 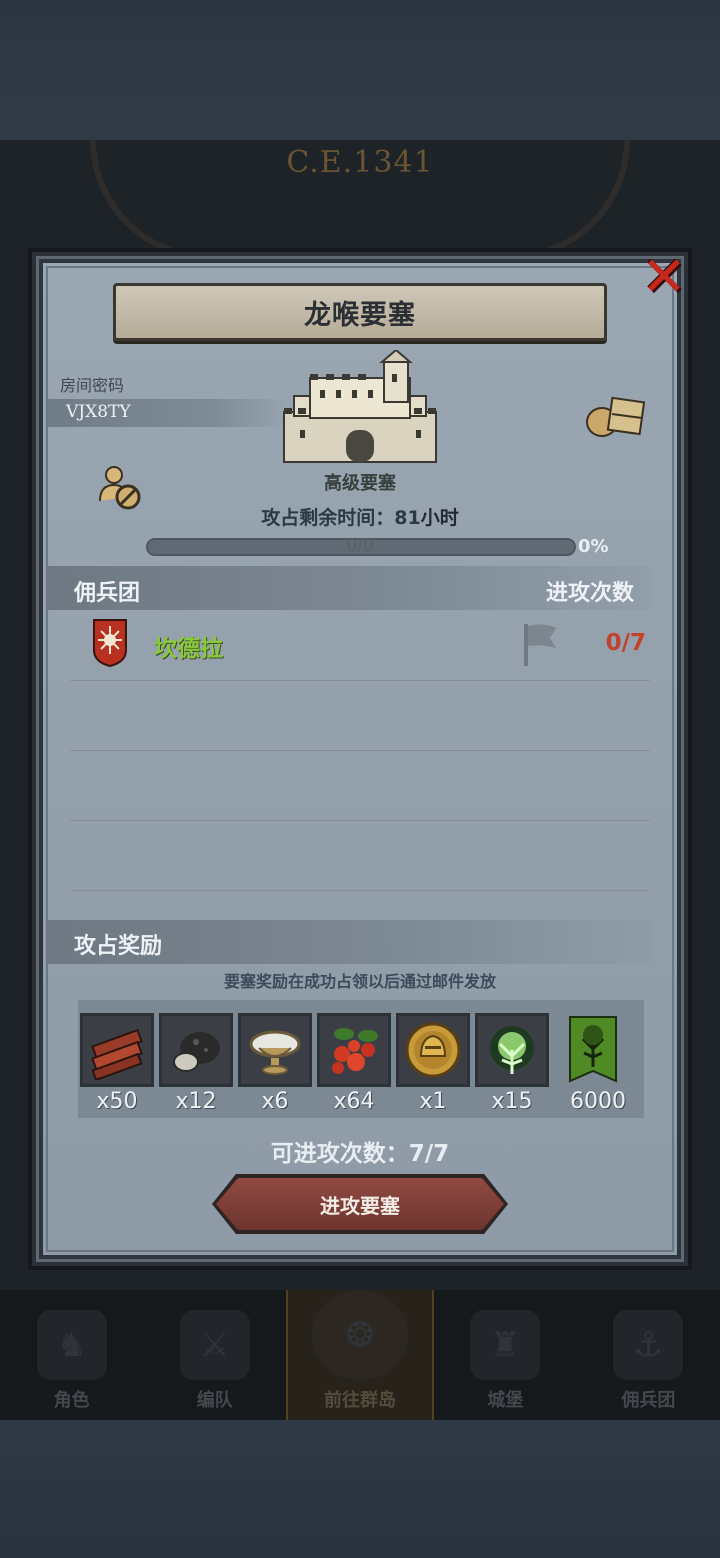 I want to click on stone-ore-icon, so click(x=196, y=1052).